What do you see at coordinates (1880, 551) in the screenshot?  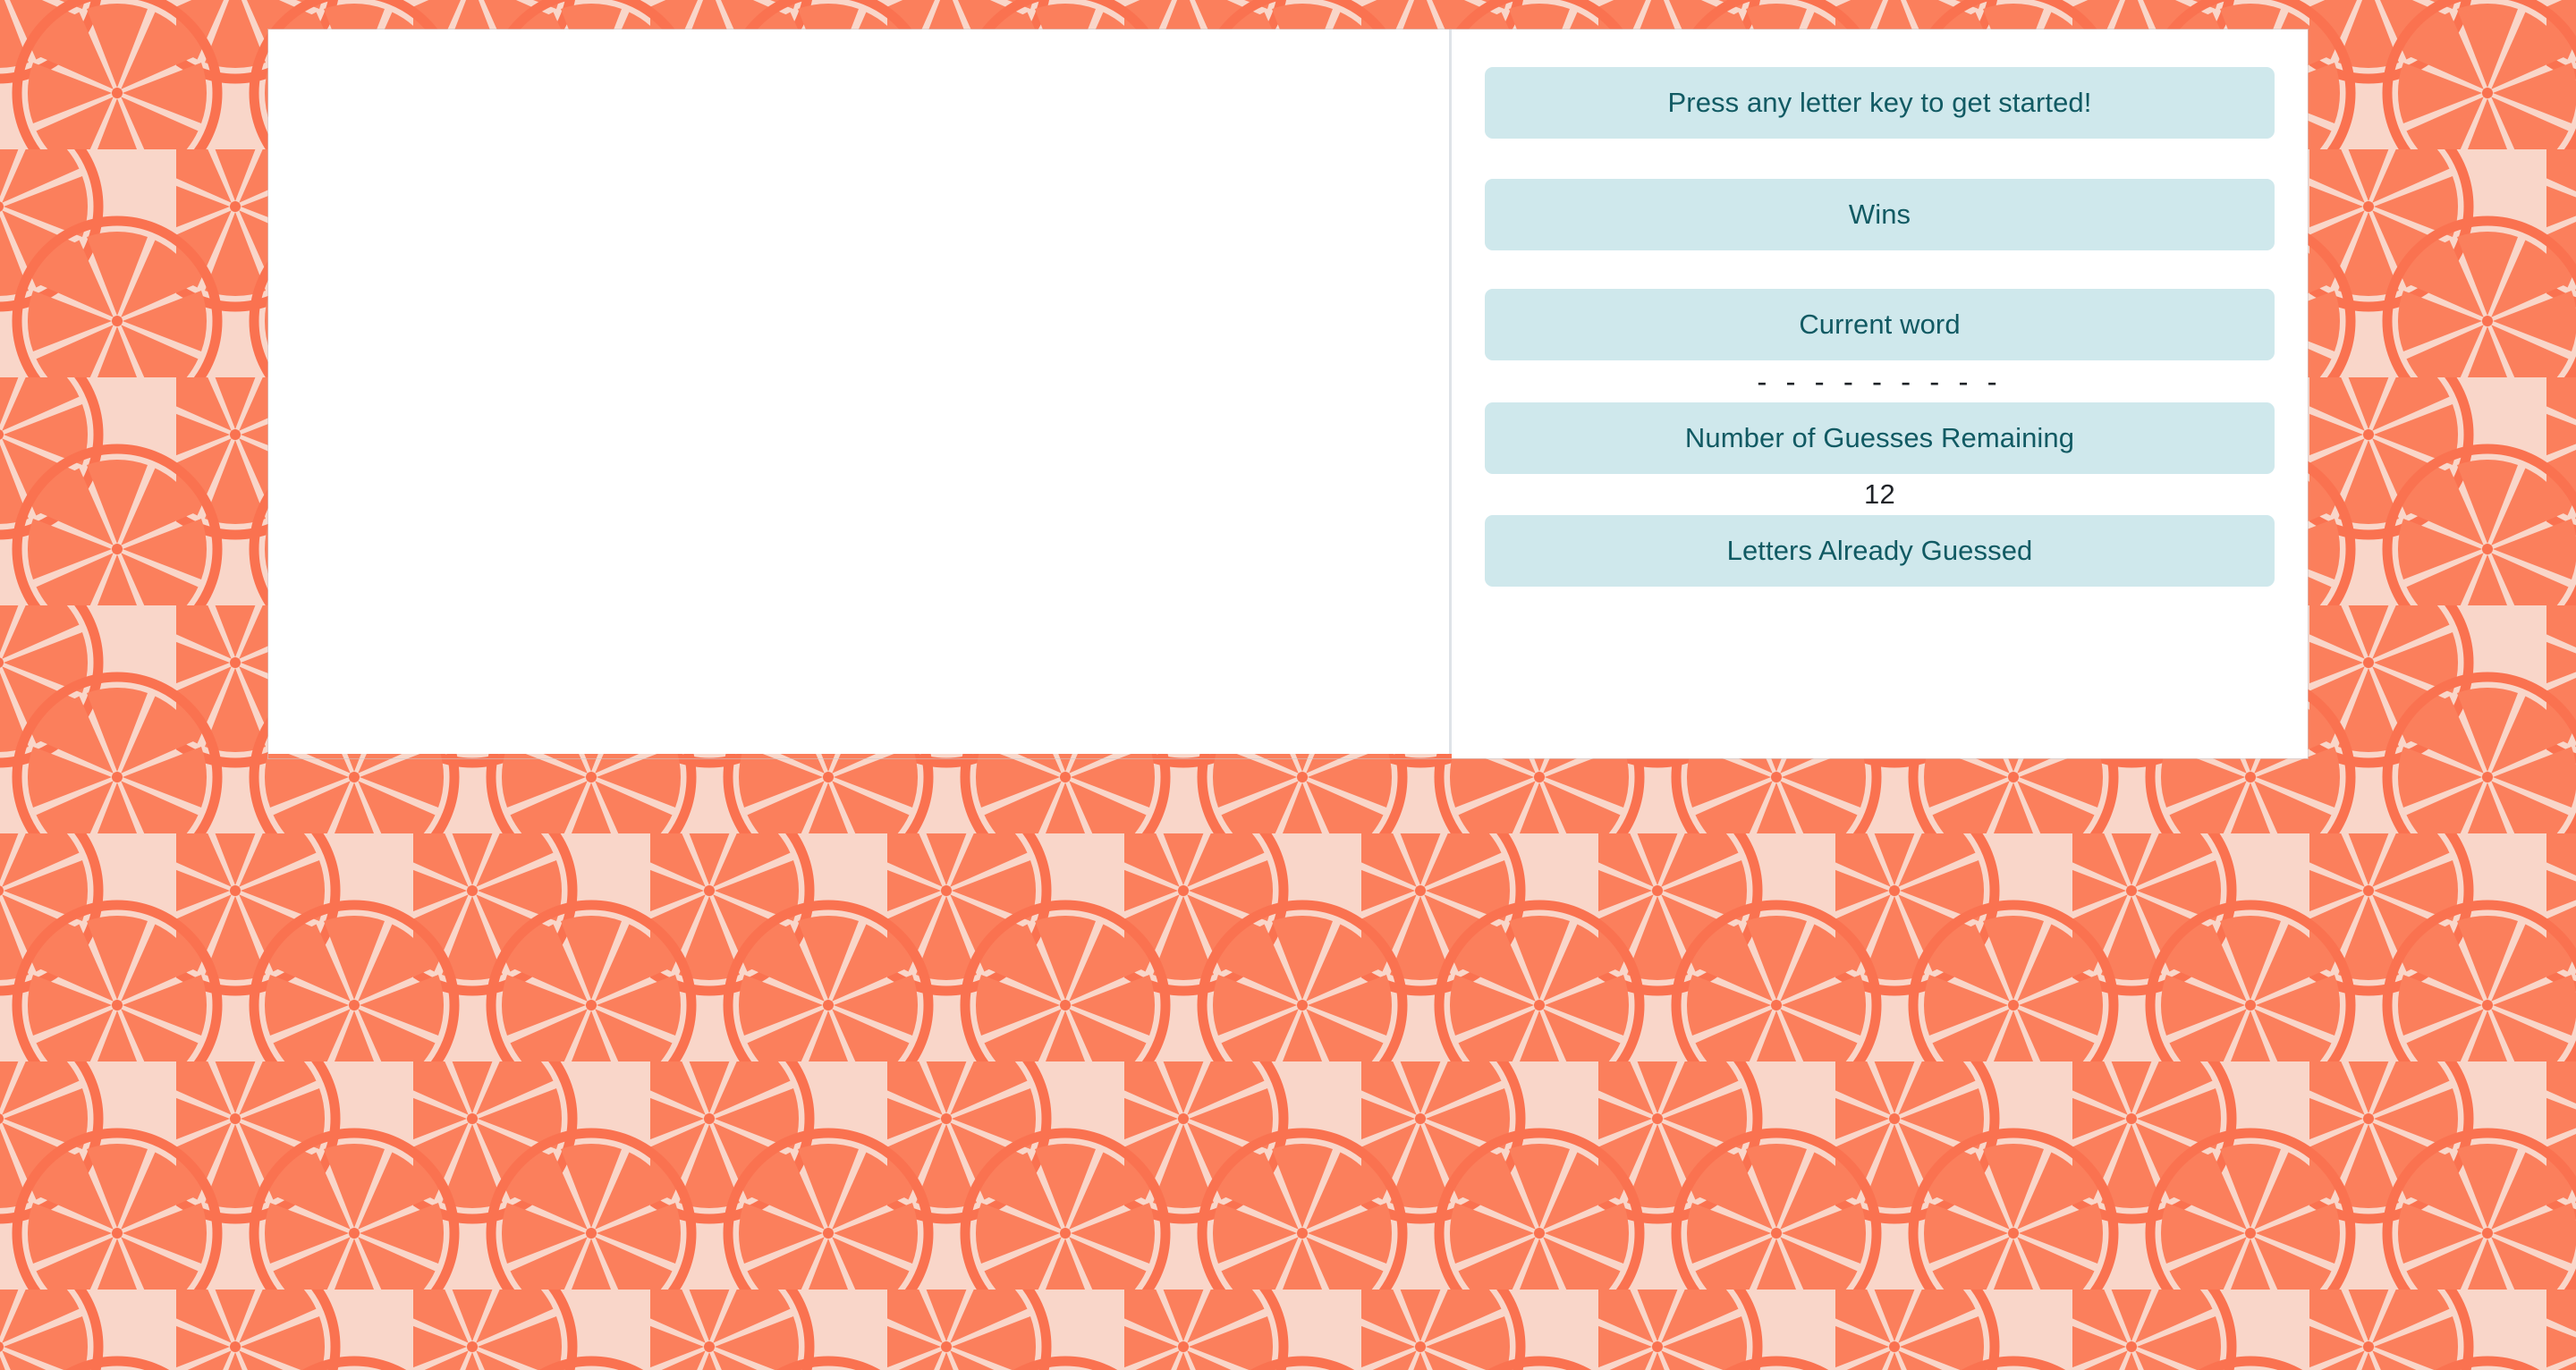 I see `letters-guessed-label: Letters Already Guessed` at bounding box center [1880, 551].